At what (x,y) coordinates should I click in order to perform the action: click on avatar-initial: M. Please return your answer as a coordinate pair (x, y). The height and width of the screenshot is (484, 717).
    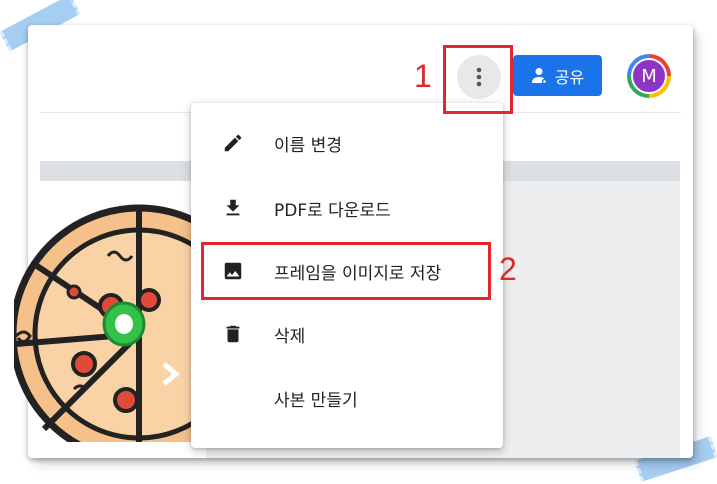
    Looking at the image, I should click on (649, 76).